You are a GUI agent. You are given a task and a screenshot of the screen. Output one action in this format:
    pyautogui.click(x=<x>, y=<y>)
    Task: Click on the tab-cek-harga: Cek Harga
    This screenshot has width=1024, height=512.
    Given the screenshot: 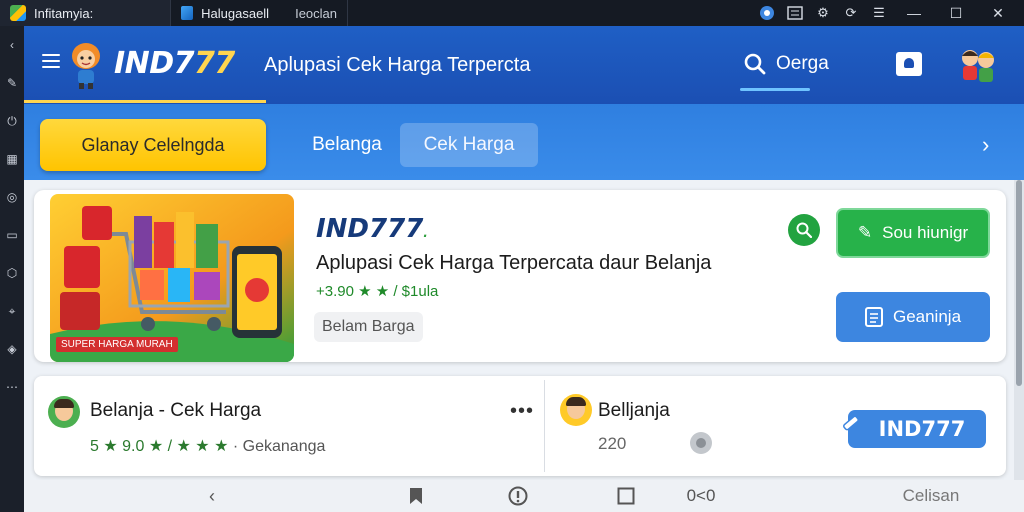 What is the action you would take?
    pyautogui.click(x=469, y=145)
    